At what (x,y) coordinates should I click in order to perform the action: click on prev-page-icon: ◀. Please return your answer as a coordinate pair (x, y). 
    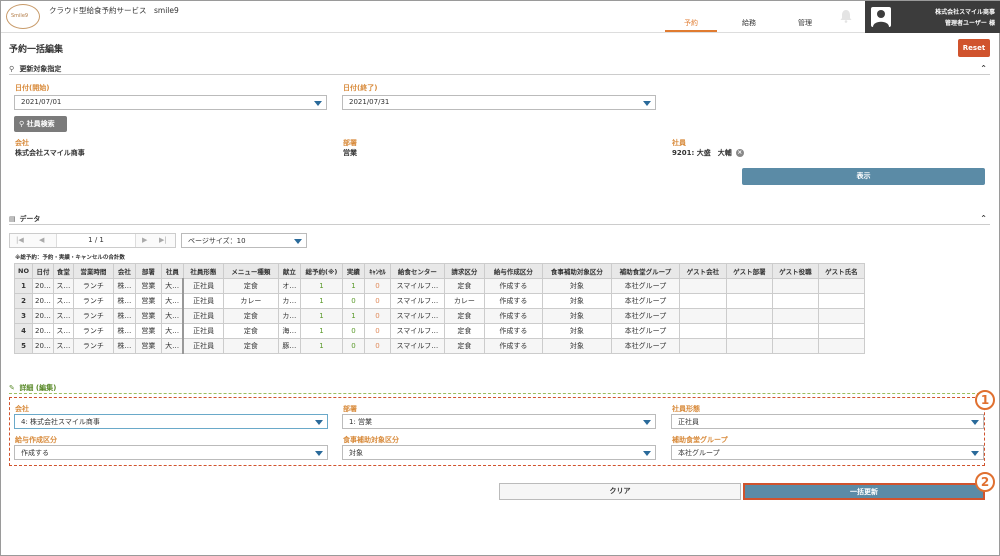
    Looking at the image, I should click on (41, 240).